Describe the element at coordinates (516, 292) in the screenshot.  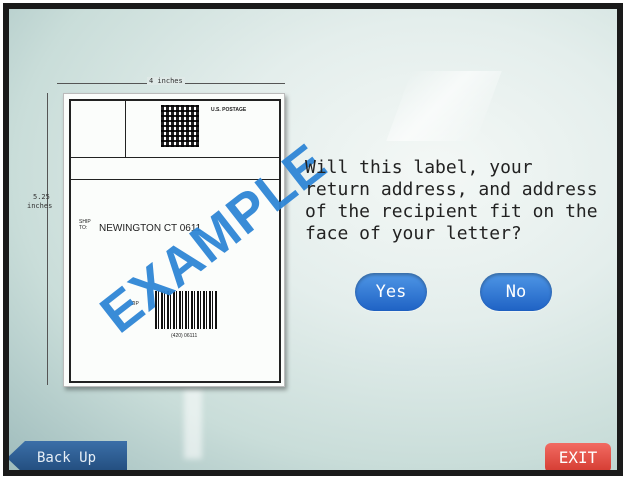
I see `no-button: No` at that location.